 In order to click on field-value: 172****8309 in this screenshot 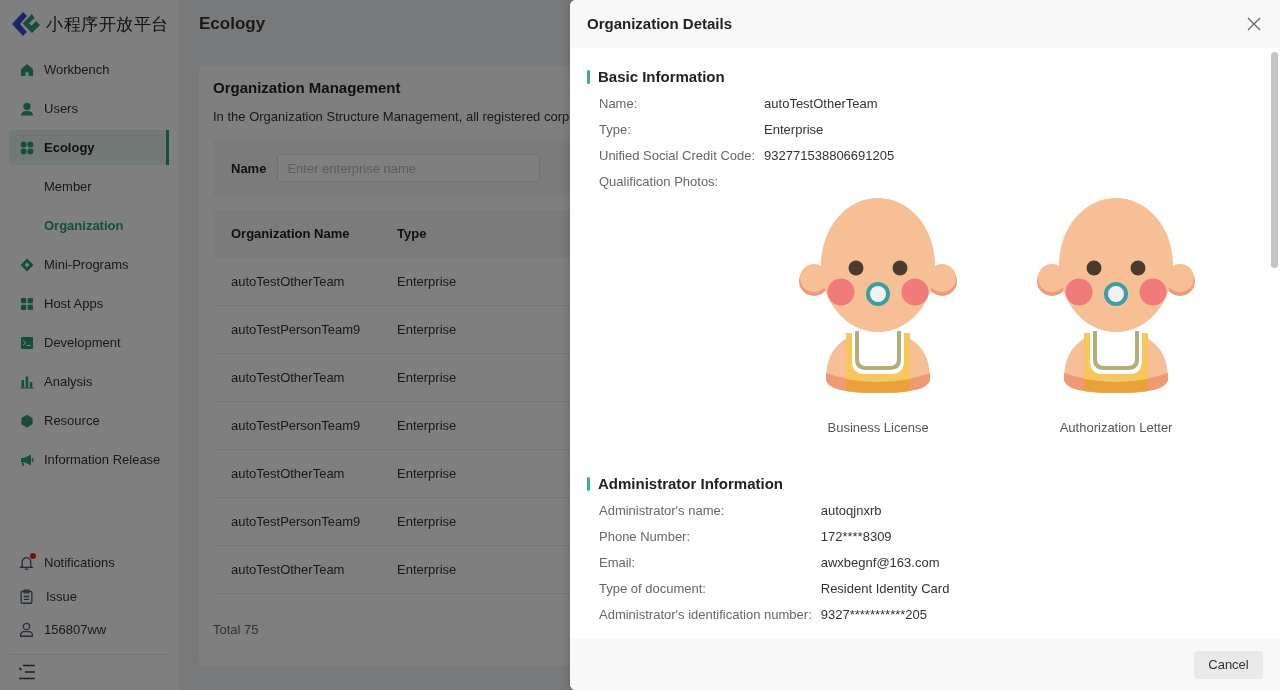, I will do `click(856, 537)`.